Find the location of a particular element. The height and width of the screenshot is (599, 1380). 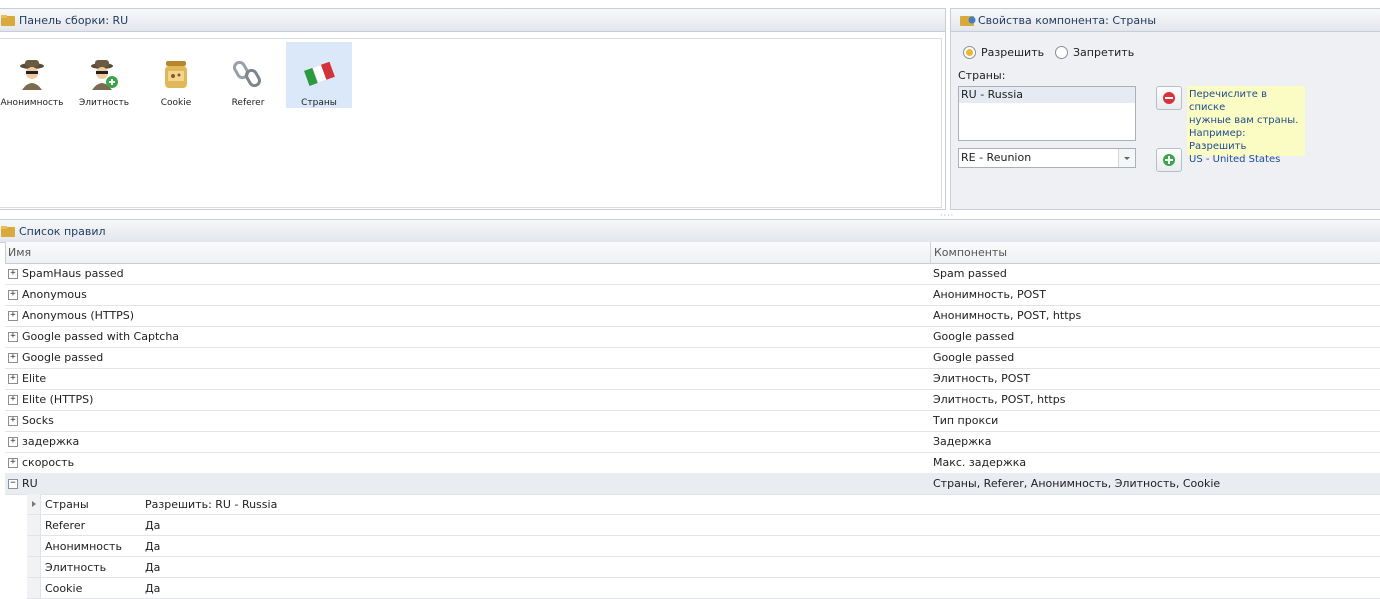

rule-components: Анонимность, POST, https is located at coordinates (1007, 315).